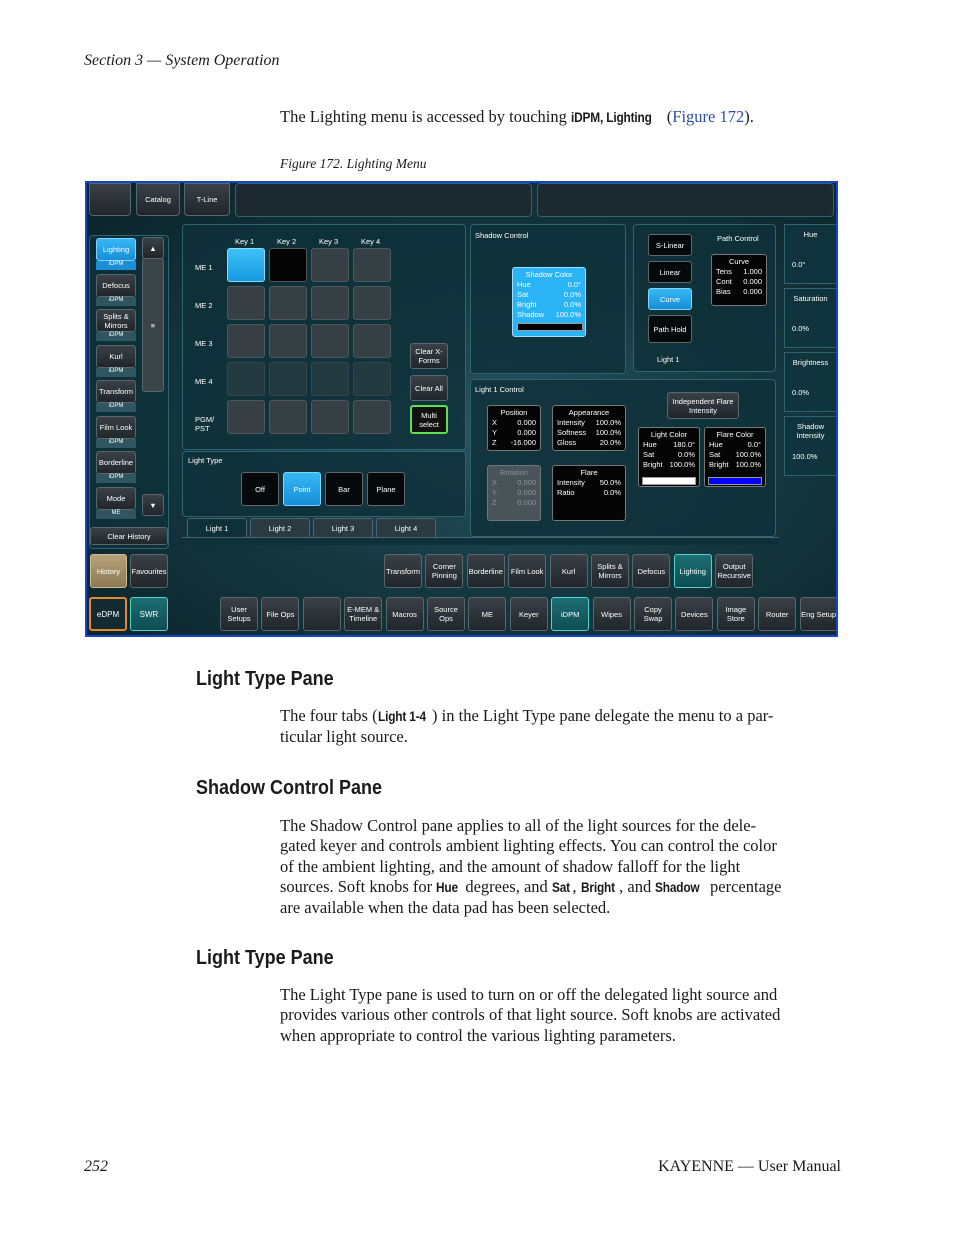  I want to click on scrollbar-thumb: ≡, so click(153, 325).